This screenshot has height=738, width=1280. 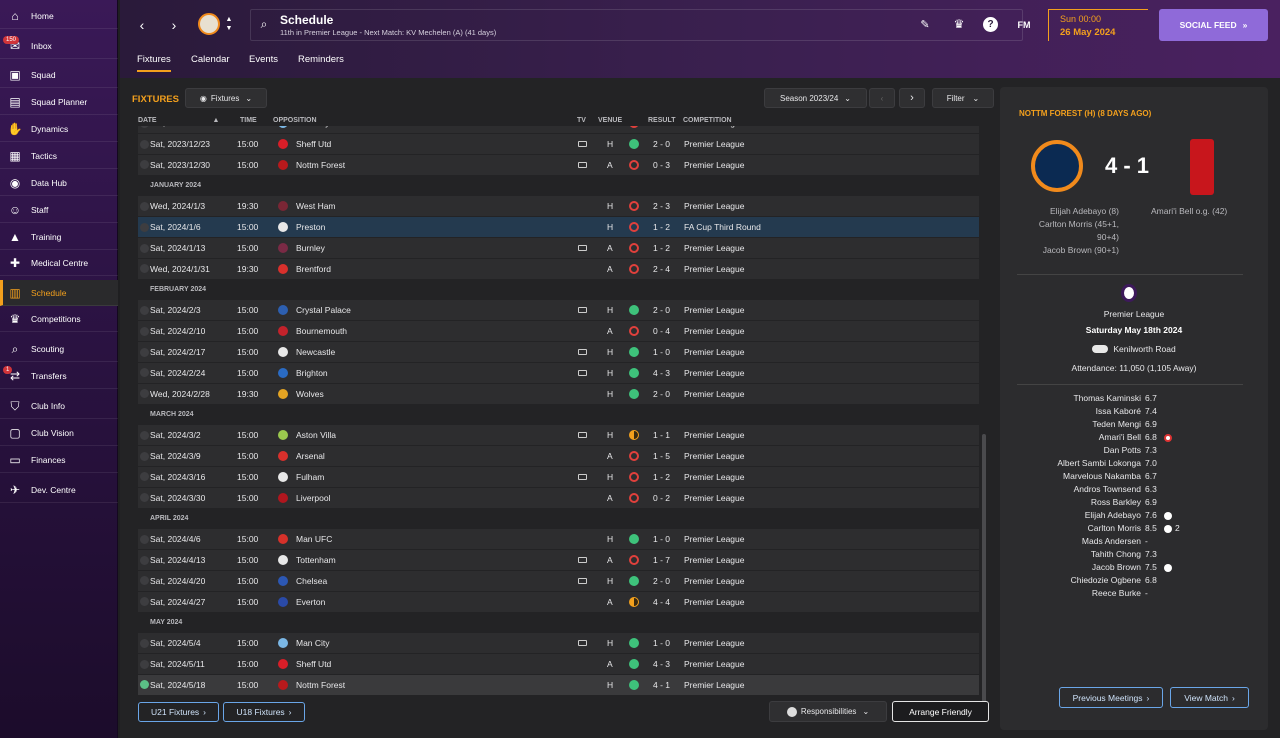 What do you see at coordinates (229, 24) in the screenshot?
I see `club-switch-icon: ▲ ▼` at bounding box center [229, 24].